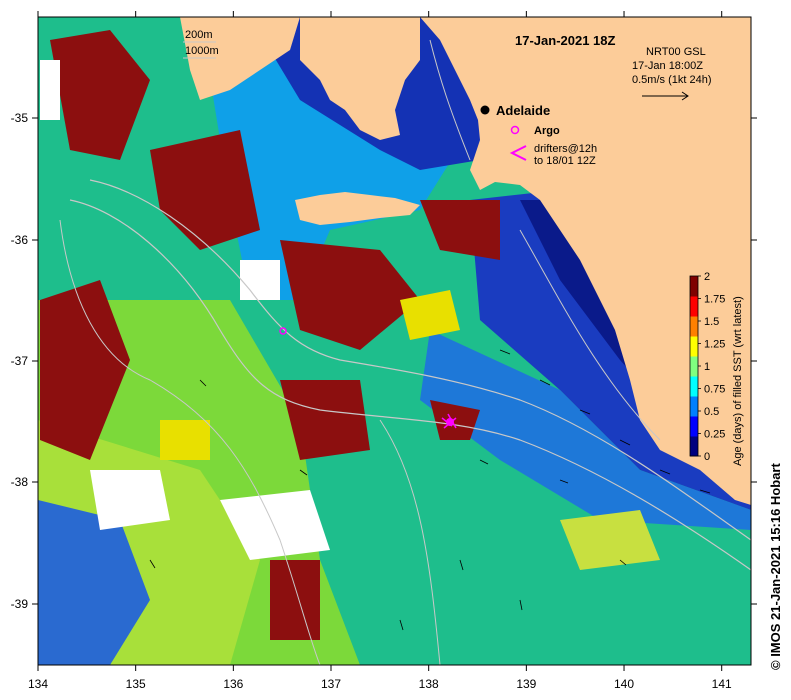 The height and width of the screenshot is (700, 791). What do you see at coordinates (707, 367) in the screenshot?
I see `colorbar-label: 1` at bounding box center [707, 367].